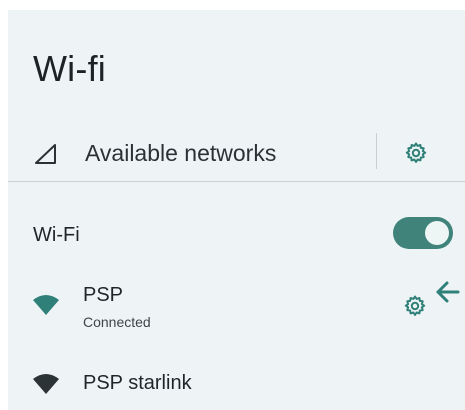  What do you see at coordinates (236, 386) in the screenshot?
I see `network-row-psp-starlink: PSP starlink` at bounding box center [236, 386].